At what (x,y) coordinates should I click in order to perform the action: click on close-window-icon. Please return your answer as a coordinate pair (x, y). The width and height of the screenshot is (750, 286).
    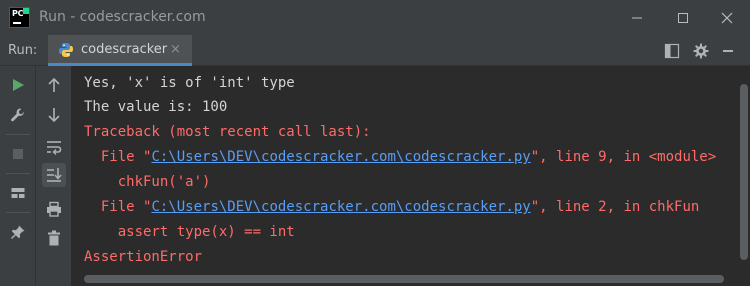
    Looking at the image, I should click on (727, 17).